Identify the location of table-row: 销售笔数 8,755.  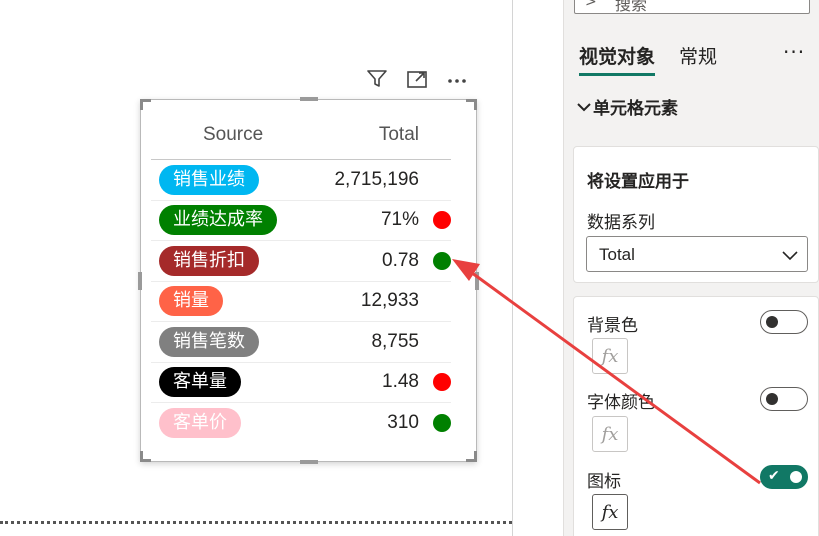
(301, 342).